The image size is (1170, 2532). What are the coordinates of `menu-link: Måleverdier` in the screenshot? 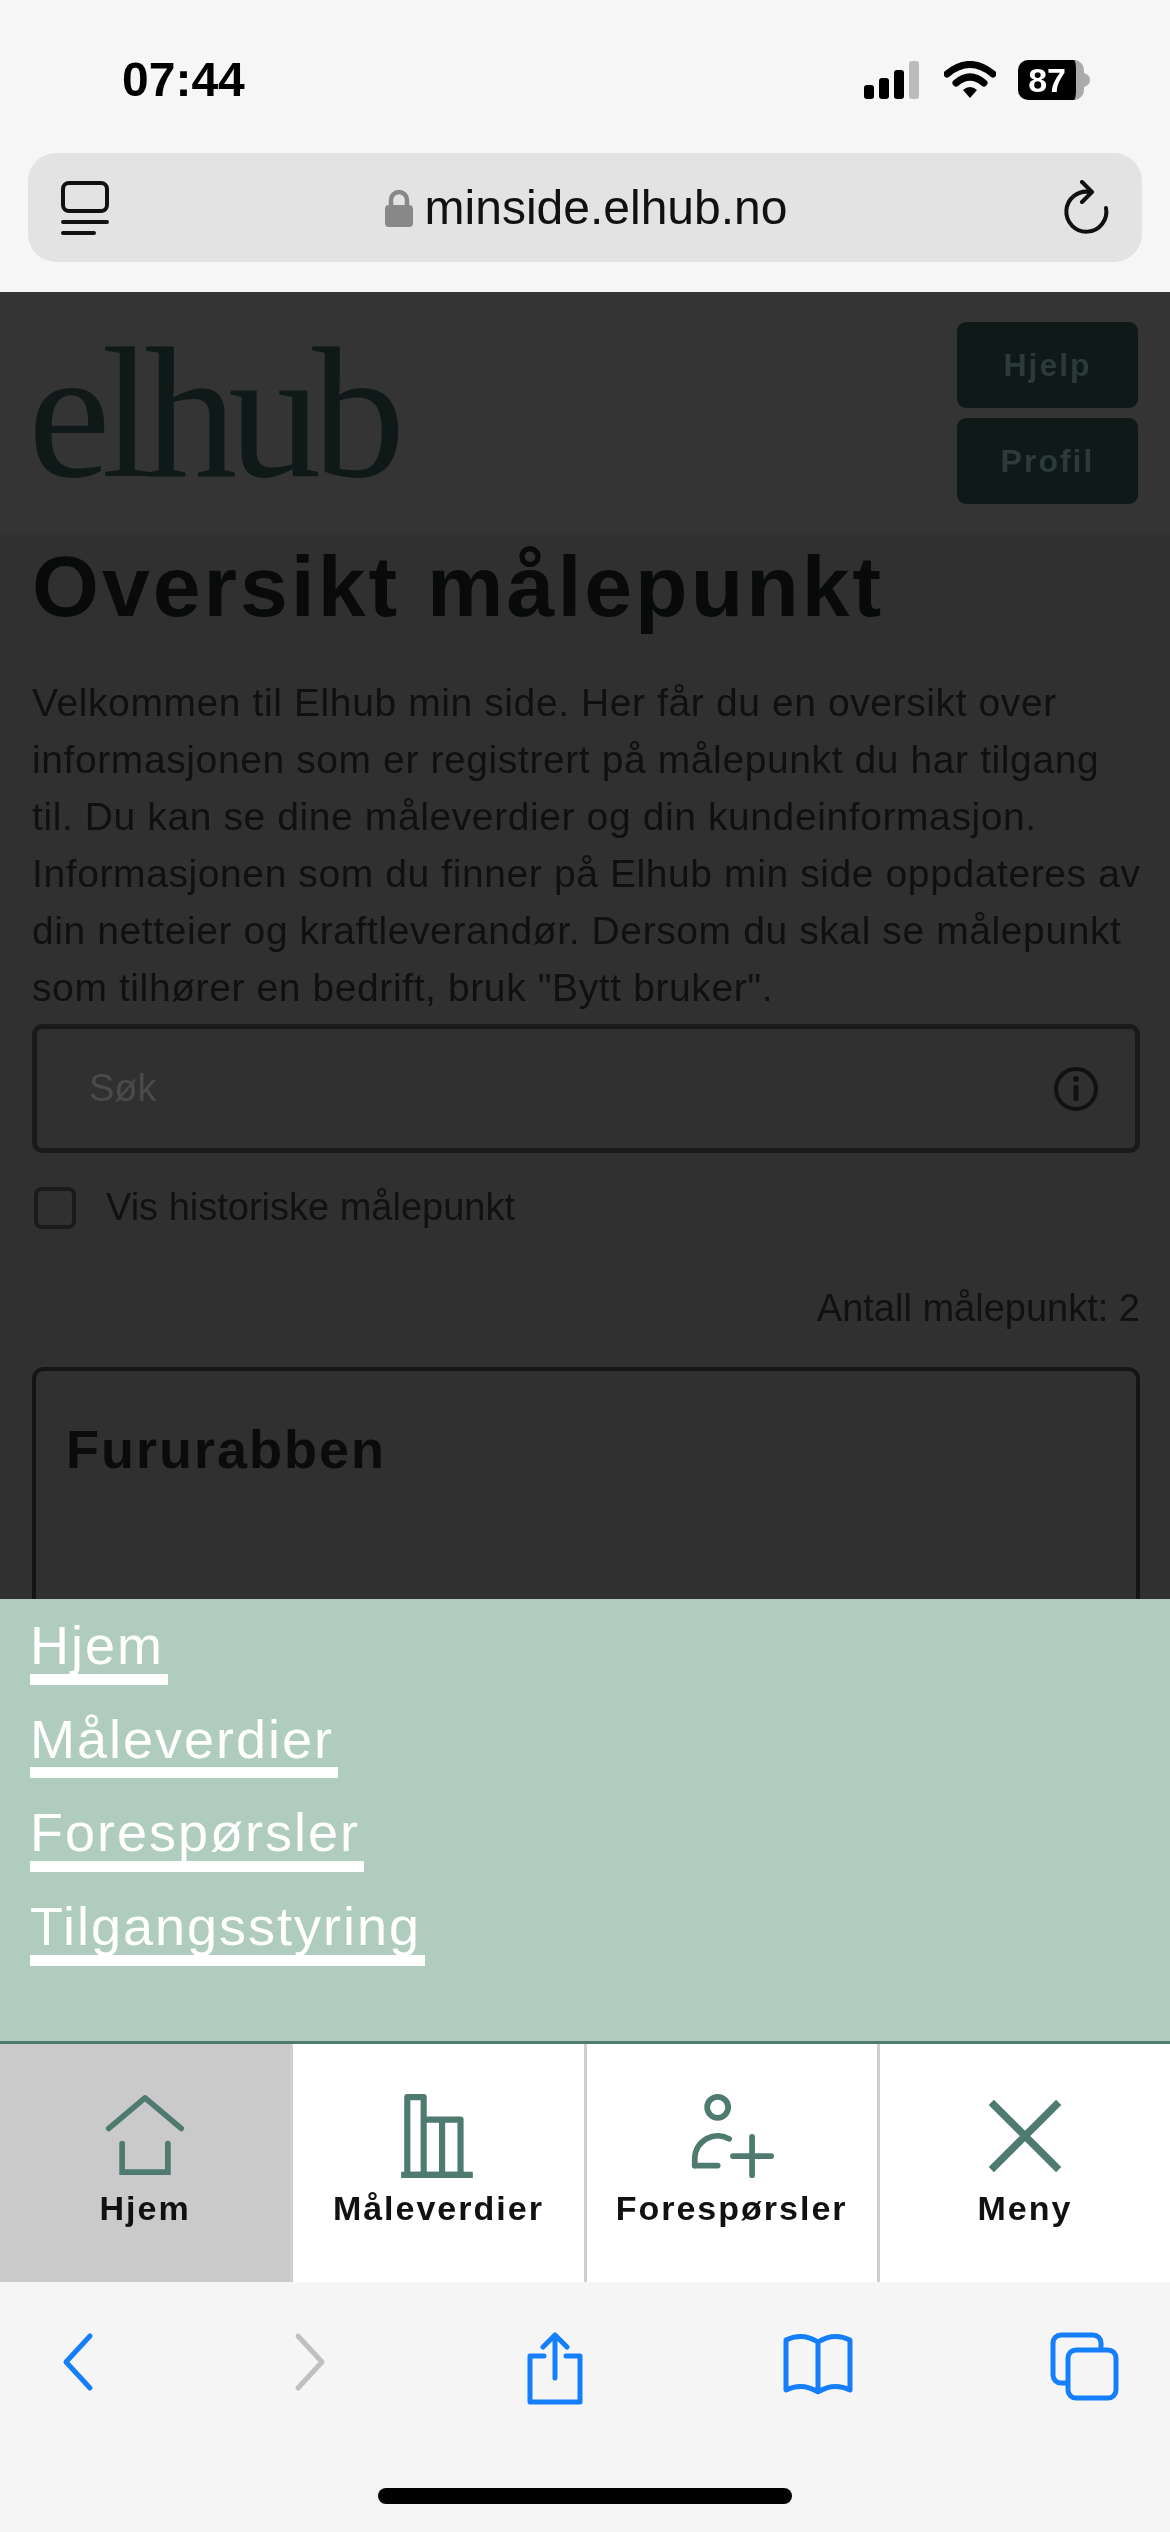 It's located at (184, 1744).